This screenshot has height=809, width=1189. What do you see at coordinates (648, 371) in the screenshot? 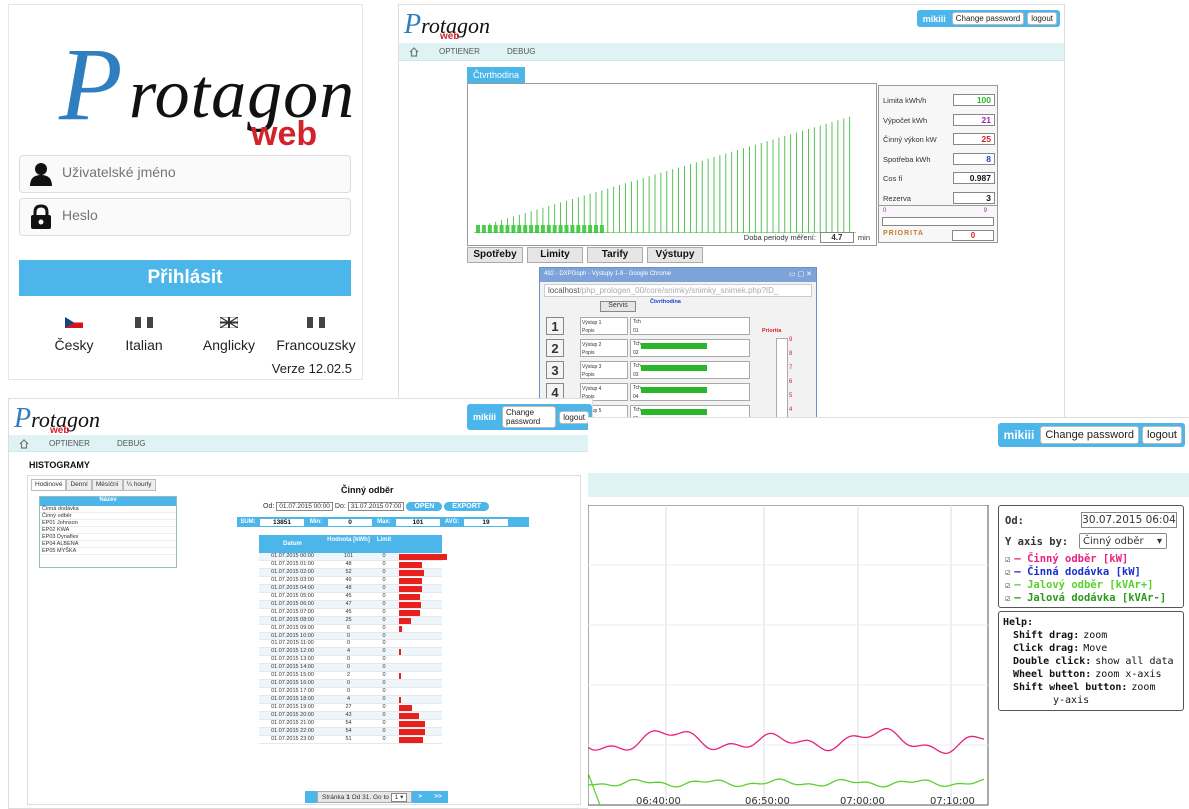
I see `output-row: 3 Výstup 3 Popis Tch 03` at bounding box center [648, 371].